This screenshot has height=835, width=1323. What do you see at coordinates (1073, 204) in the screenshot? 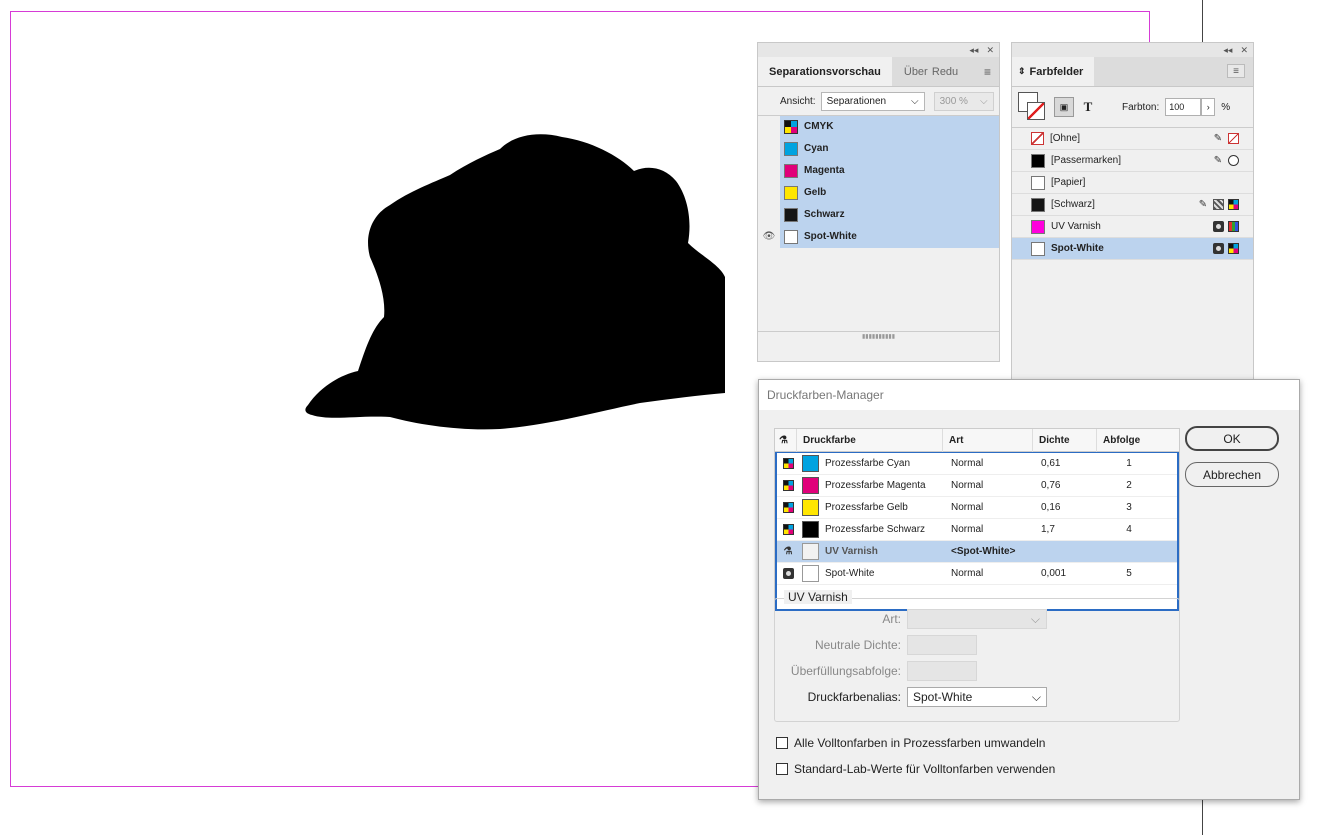
I see `swatch-name: [Schwarz]` at bounding box center [1073, 204].